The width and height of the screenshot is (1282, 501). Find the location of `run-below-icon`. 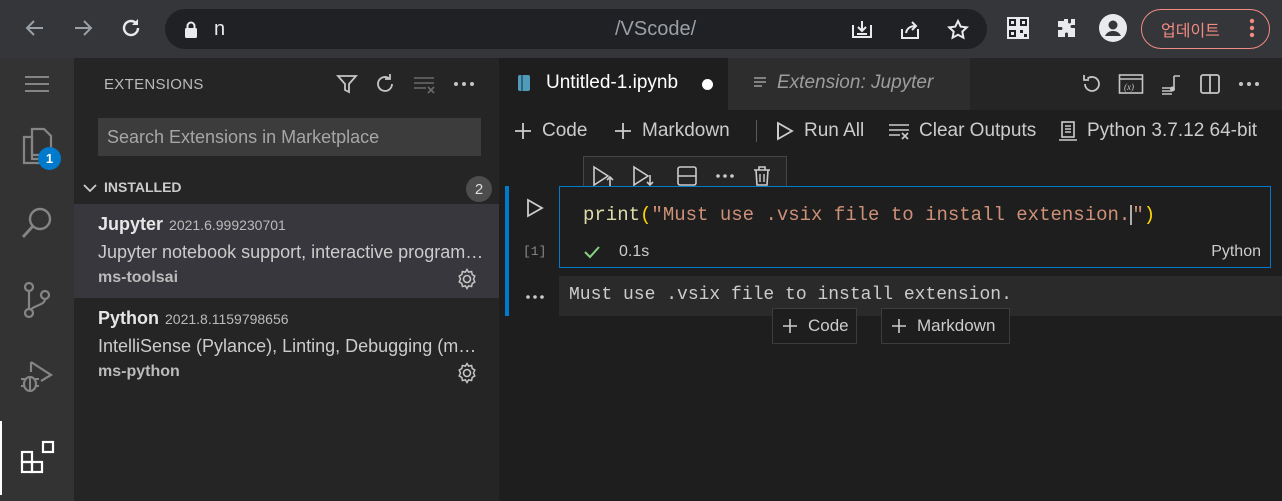

run-below-icon is located at coordinates (643, 176).